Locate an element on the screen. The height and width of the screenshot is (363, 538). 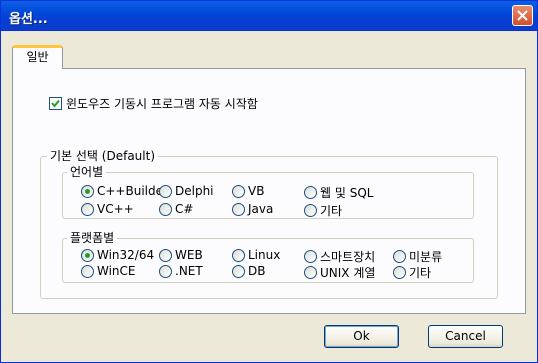
radio-lang-other: 기타 is located at coordinates (323, 210).